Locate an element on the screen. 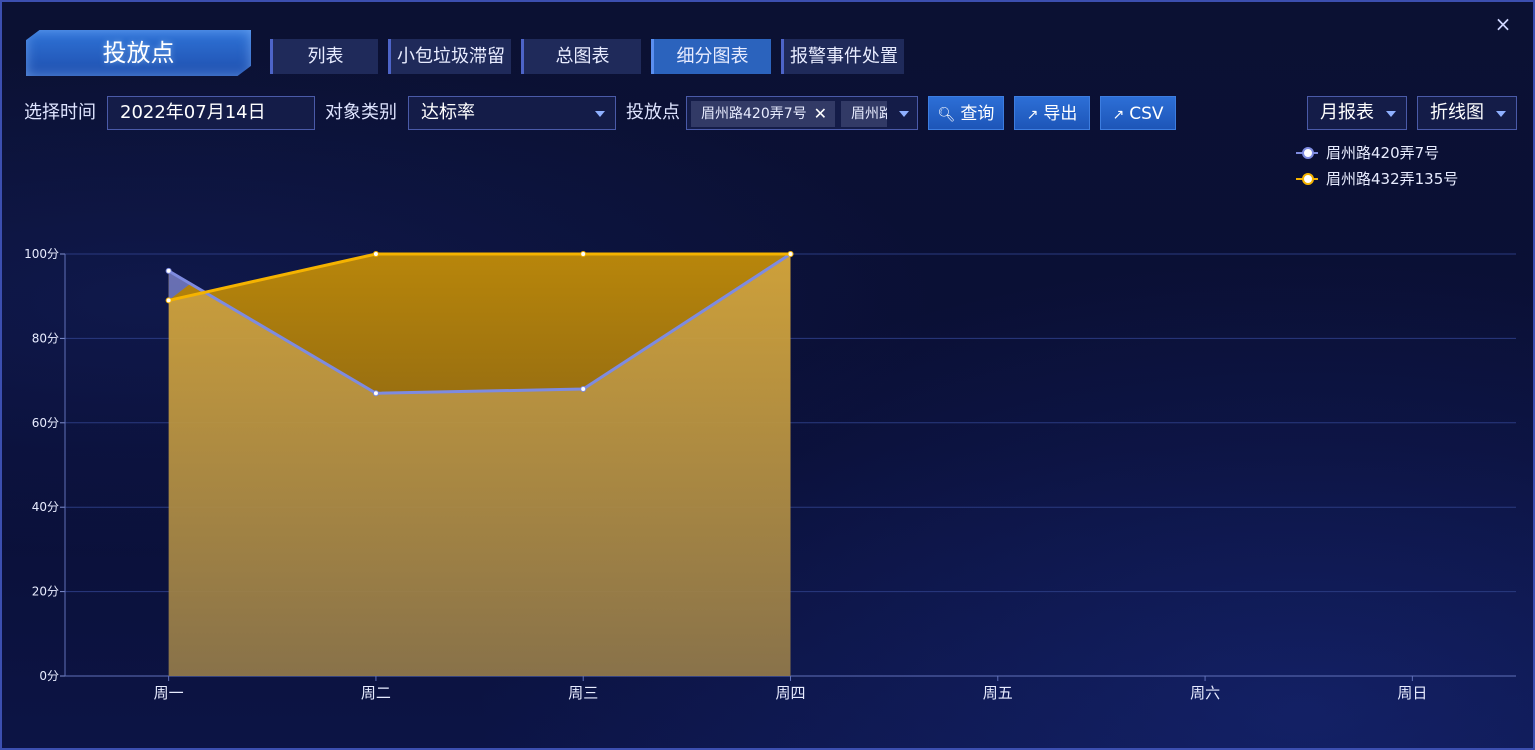 The width and height of the screenshot is (1535, 750). page-title: 投放点 is located at coordinates (138, 53).